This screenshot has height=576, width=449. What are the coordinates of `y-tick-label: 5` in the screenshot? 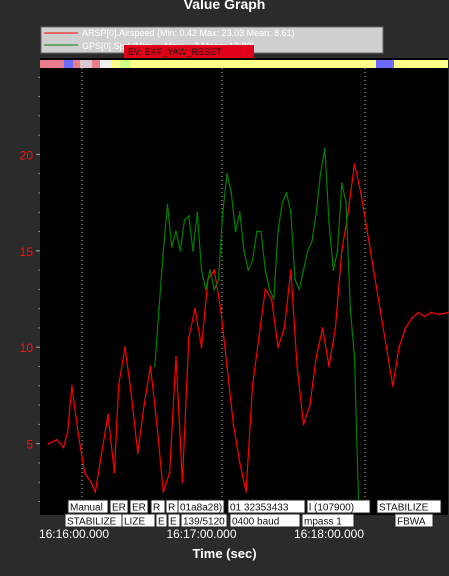 It's located at (29, 445).